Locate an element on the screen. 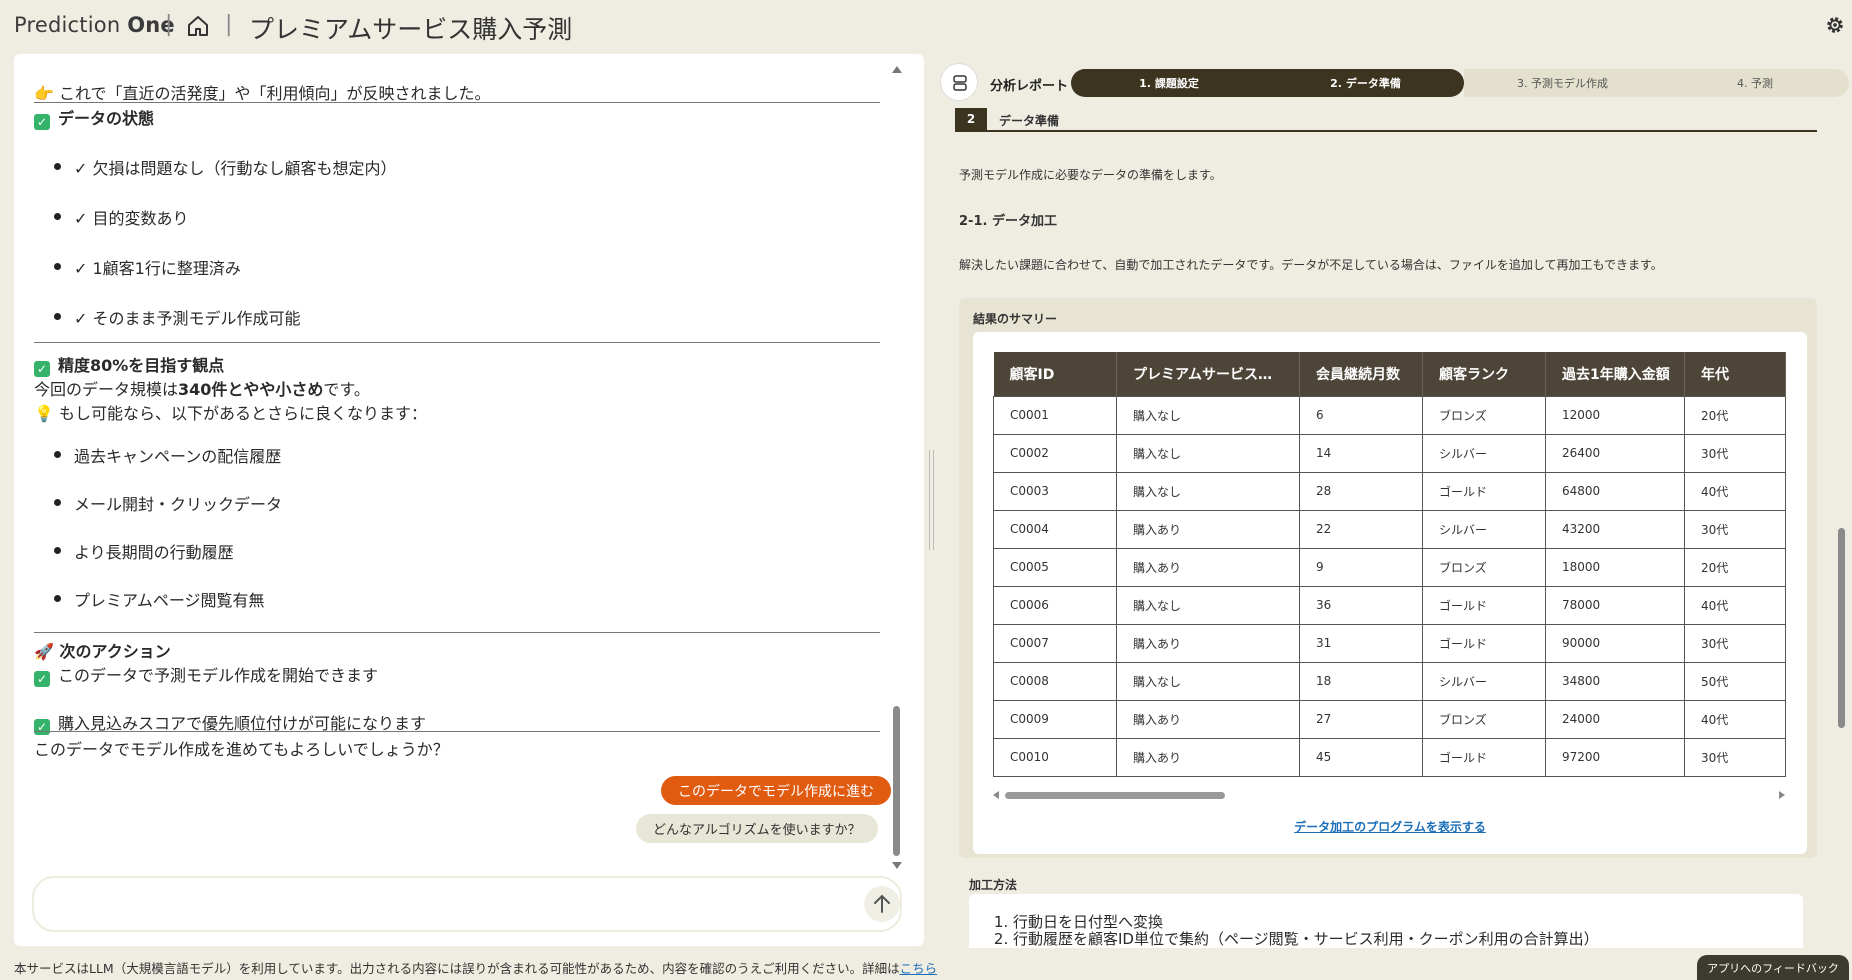 Image resolution: width=1852 pixels, height=980 pixels. table-cell: 45 is located at coordinates (1361, 757).